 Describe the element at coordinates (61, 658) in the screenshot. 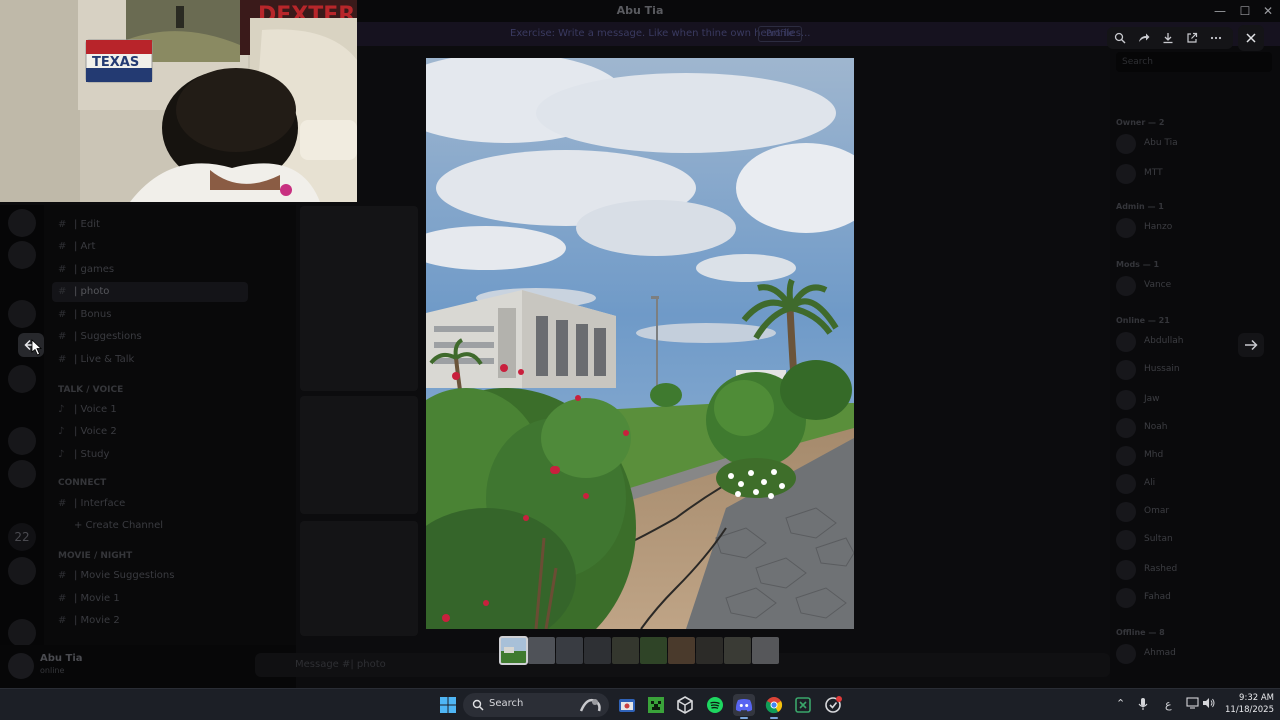

I see `user-name: Abu Tia` at that location.